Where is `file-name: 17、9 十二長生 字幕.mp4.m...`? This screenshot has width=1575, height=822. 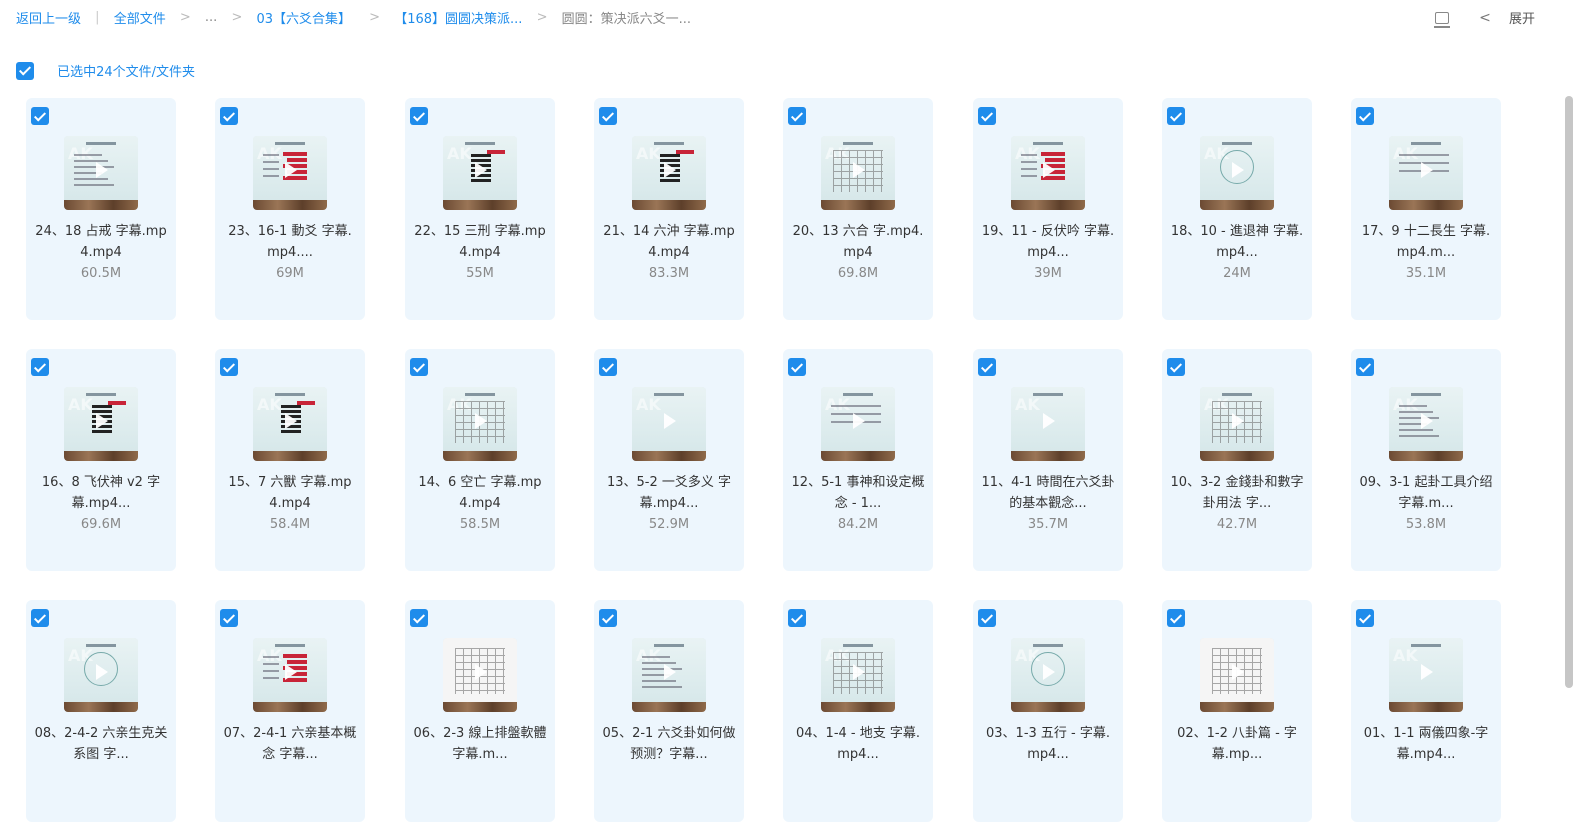
file-name: 17、9 十二長生 字幕.mp4.m... is located at coordinates (1426, 242).